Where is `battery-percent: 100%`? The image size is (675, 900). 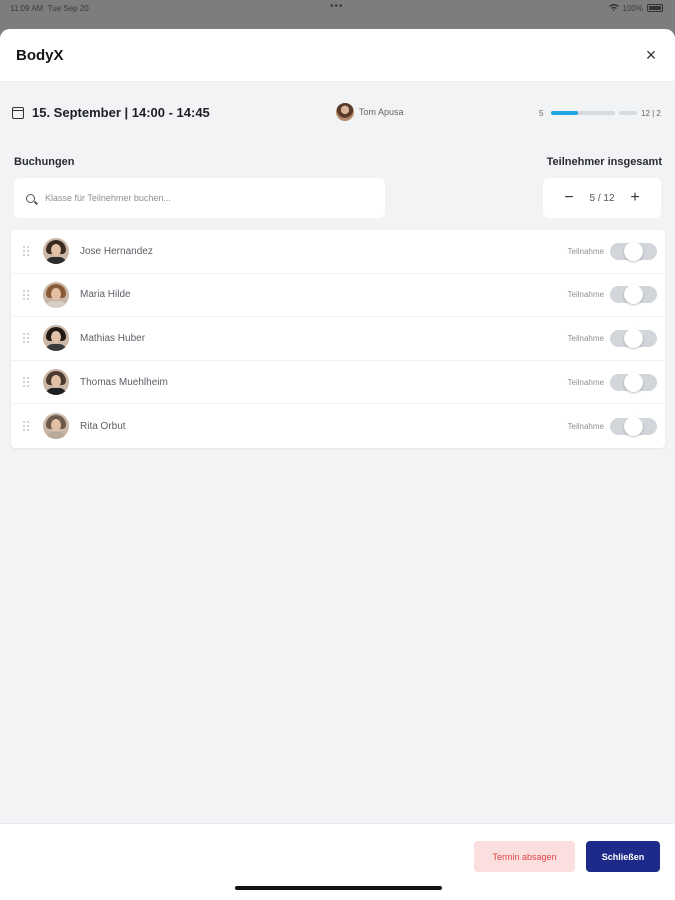 battery-percent: 100% is located at coordinates (632, 8).